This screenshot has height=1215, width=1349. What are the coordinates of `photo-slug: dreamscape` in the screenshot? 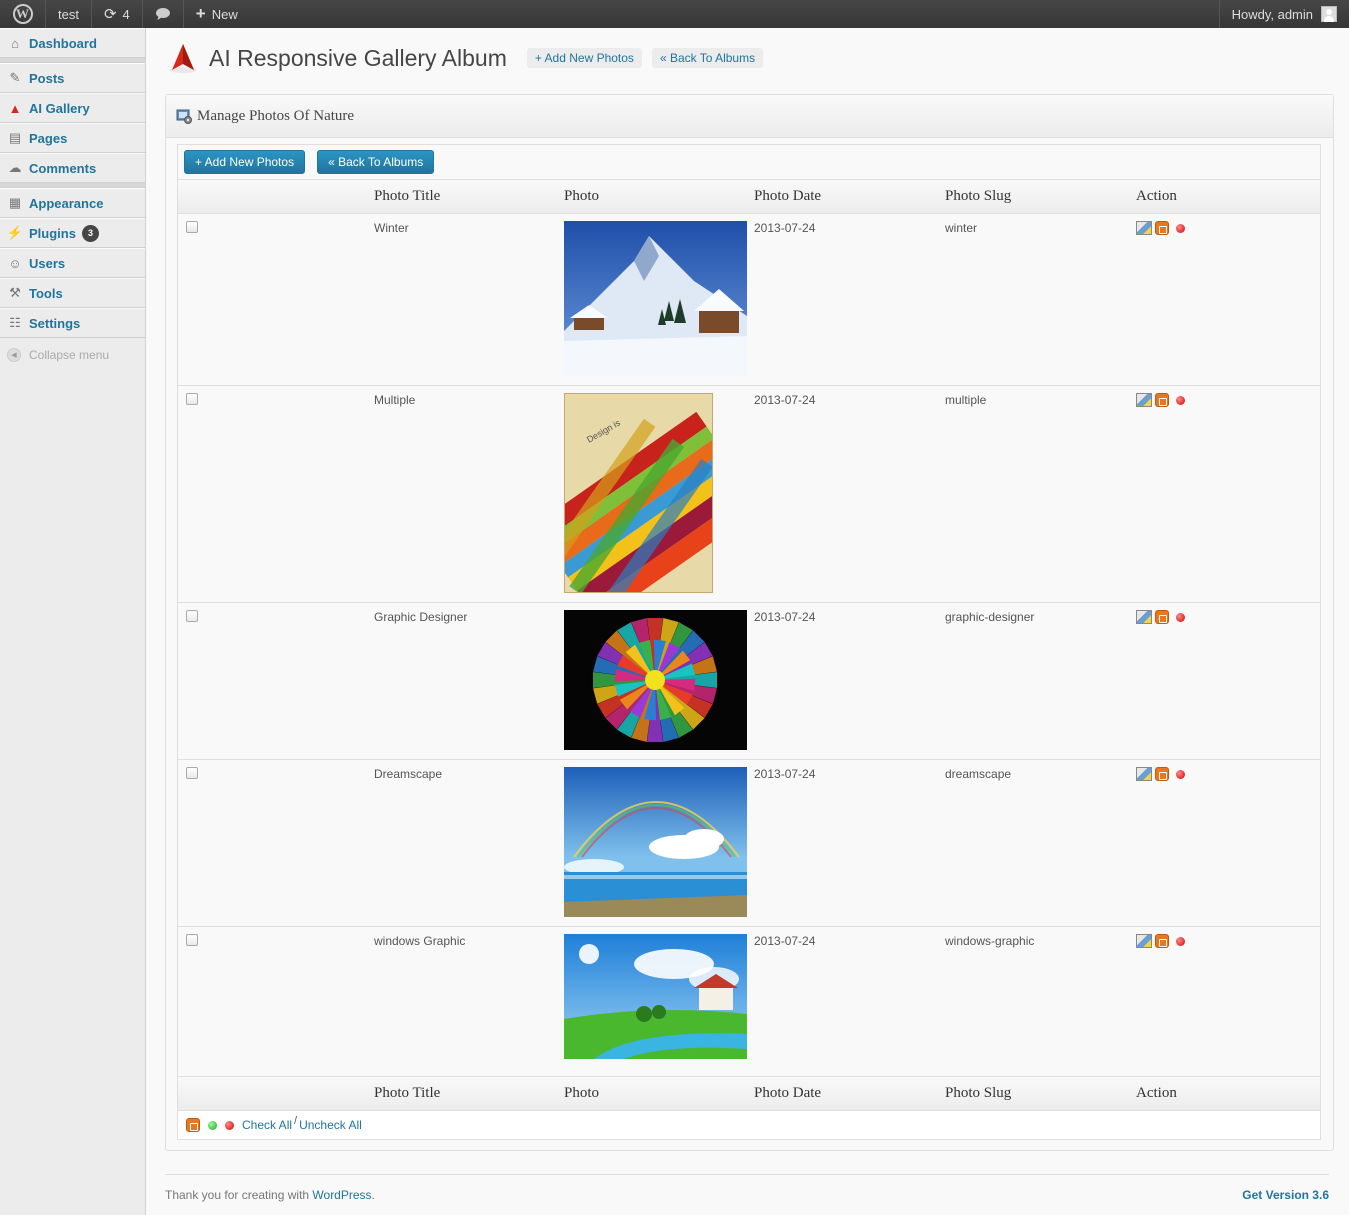 It's located at (978, 774).